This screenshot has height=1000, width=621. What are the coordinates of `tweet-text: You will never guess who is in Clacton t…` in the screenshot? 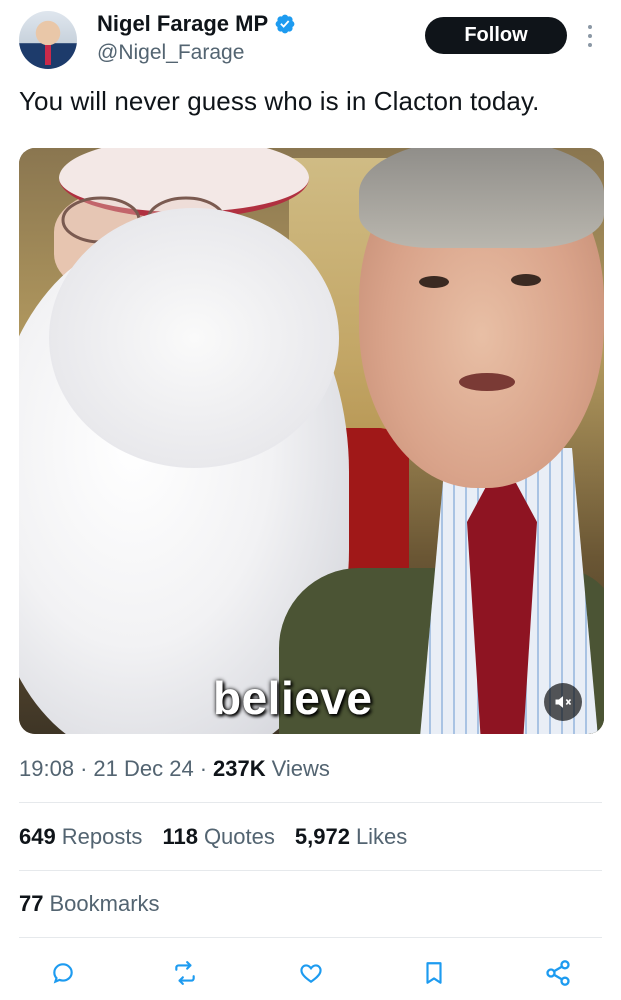 It's located at (279, 101).